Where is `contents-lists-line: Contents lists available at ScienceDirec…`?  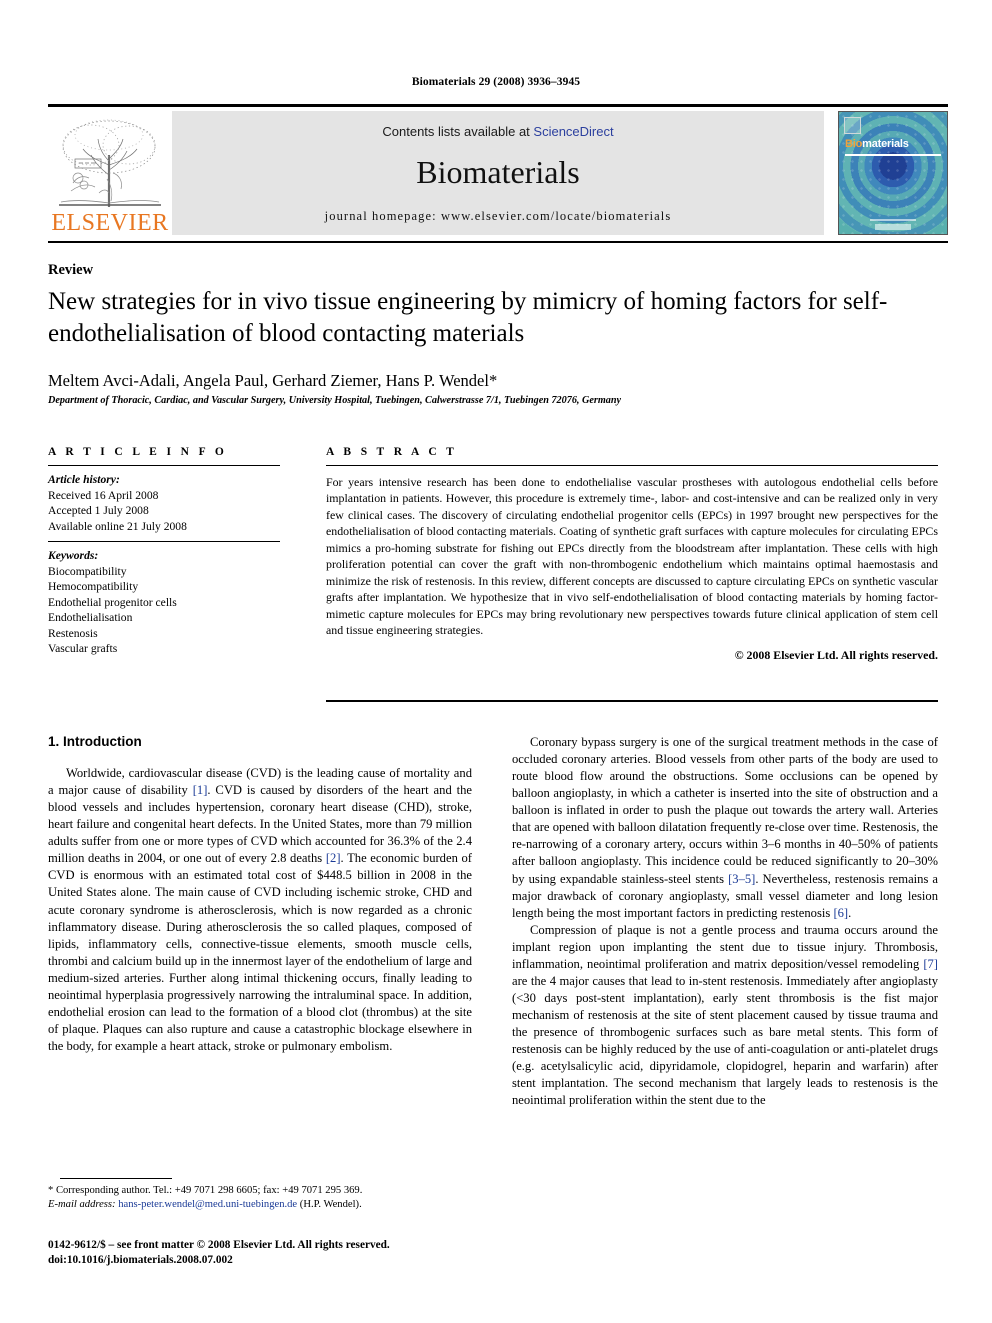
contents-lists-line: Contents lists available at ScienceDirec… is located at coordinates (498, 131).